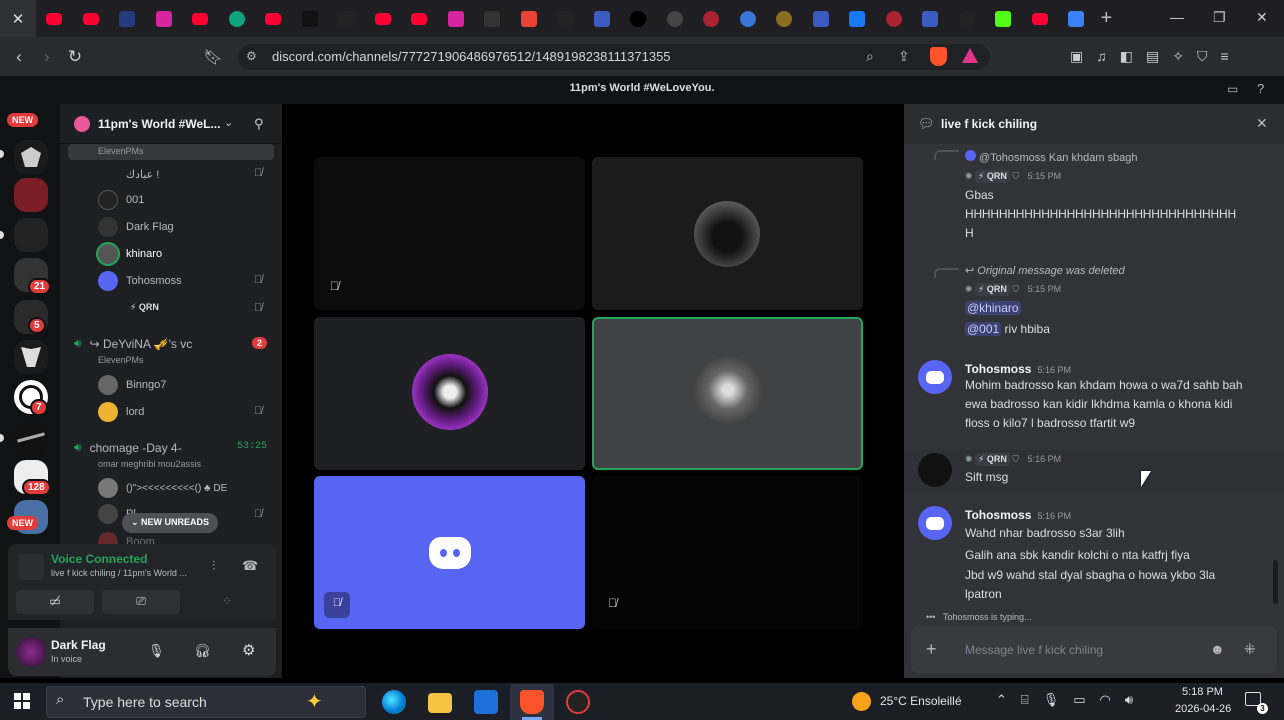  Describe the element at coordinates (532, 702) in the screenshot. I see `brave-icon` at that location.